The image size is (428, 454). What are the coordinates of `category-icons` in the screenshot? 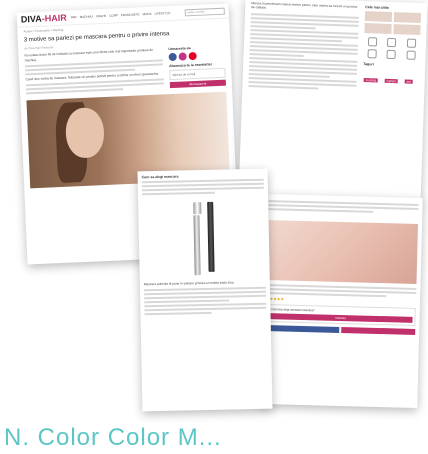 It's located at (391, 48).